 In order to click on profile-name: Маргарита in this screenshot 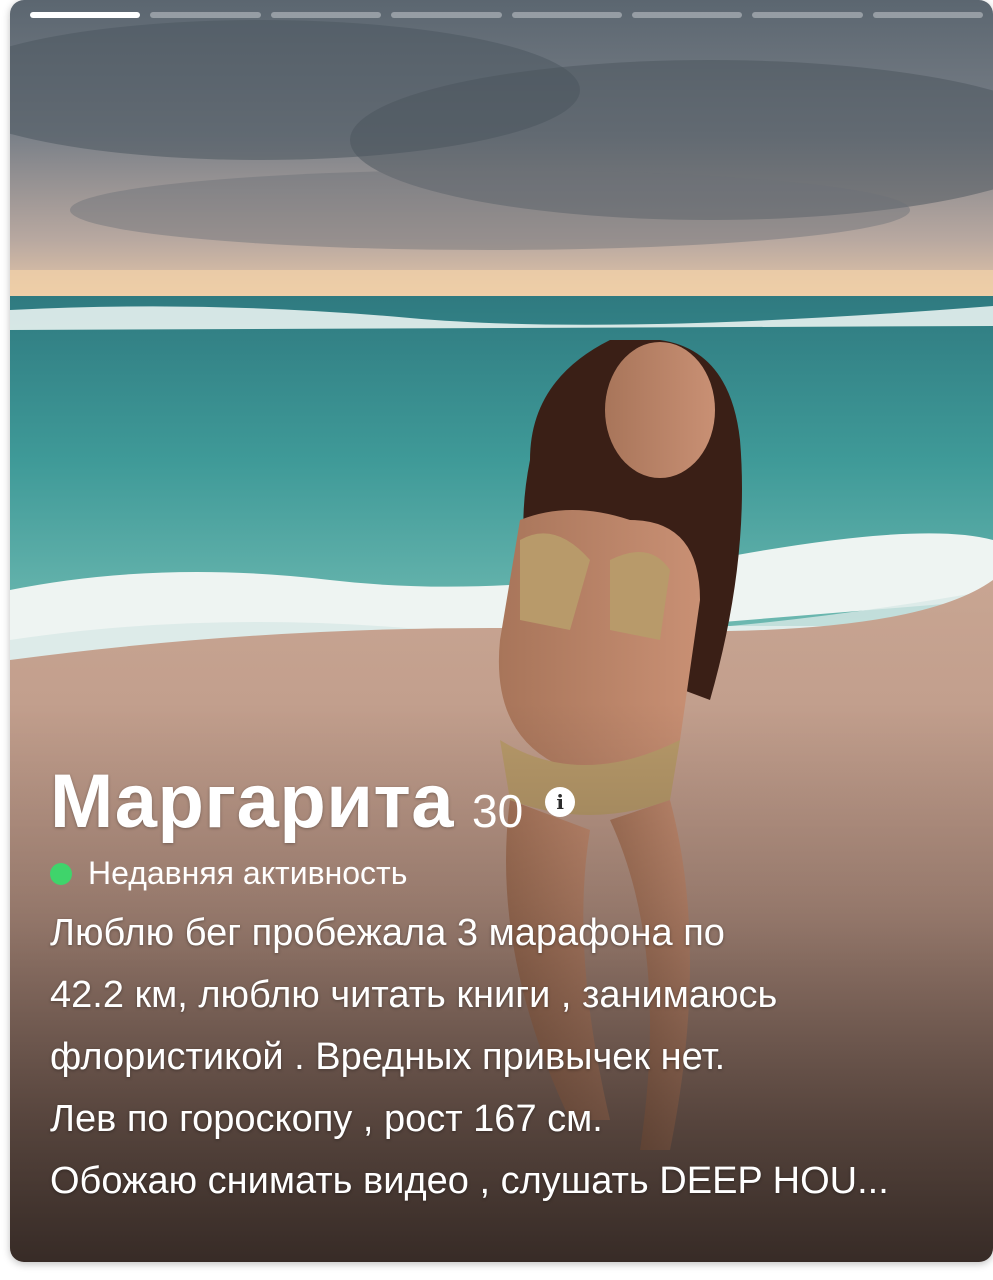, I will do `click(252, 801)`.